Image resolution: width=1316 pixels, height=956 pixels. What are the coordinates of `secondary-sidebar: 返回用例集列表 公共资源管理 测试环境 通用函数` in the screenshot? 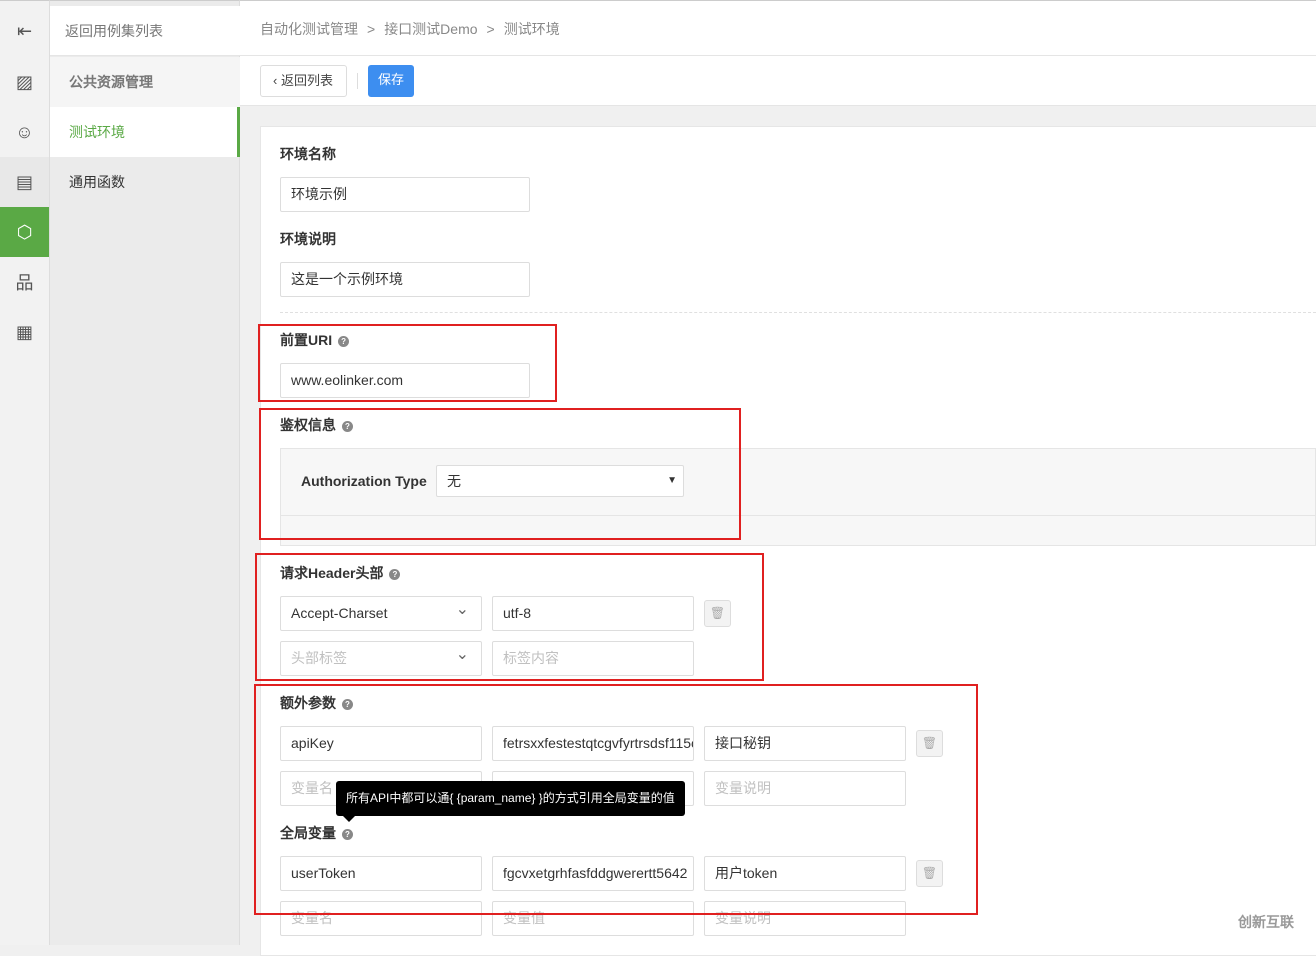 It's located at (145, 472).